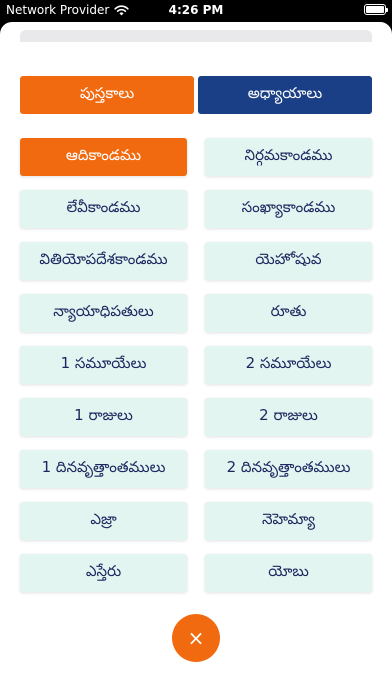 The image size is (392, 696). I want to click on status-time: 4:26 PM, so click(196, 10).